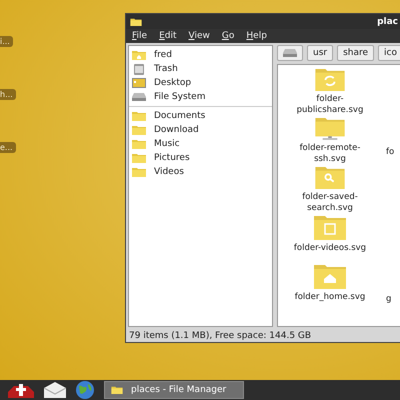  Describe the element at coordinates (330, 298) in the screenshot. I see `file-label: folder_home.svg` at that location.